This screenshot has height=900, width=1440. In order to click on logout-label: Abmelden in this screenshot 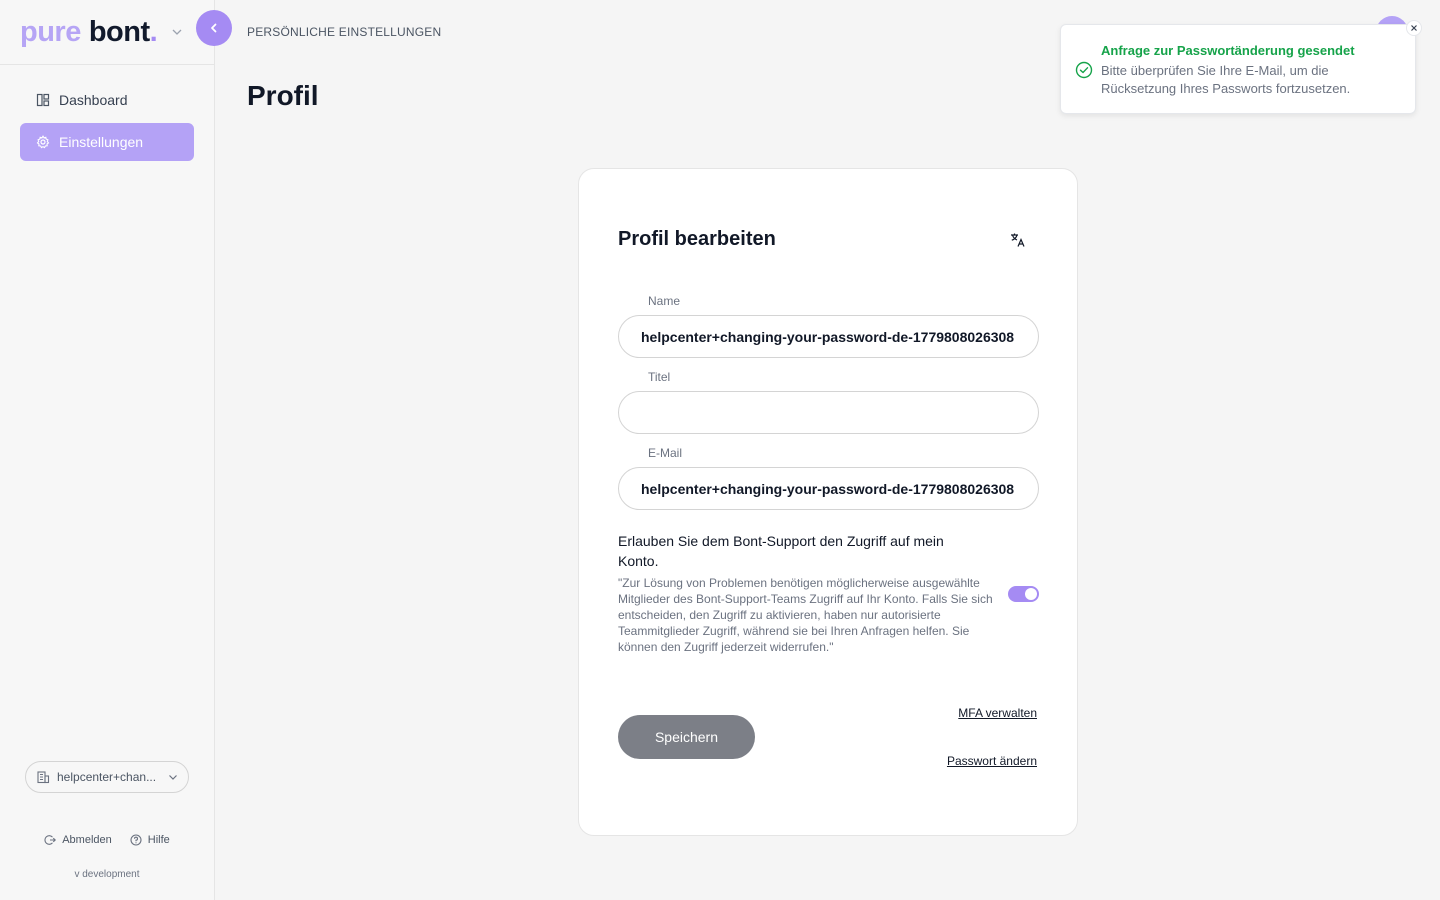, I will do `click(87, 840)`.